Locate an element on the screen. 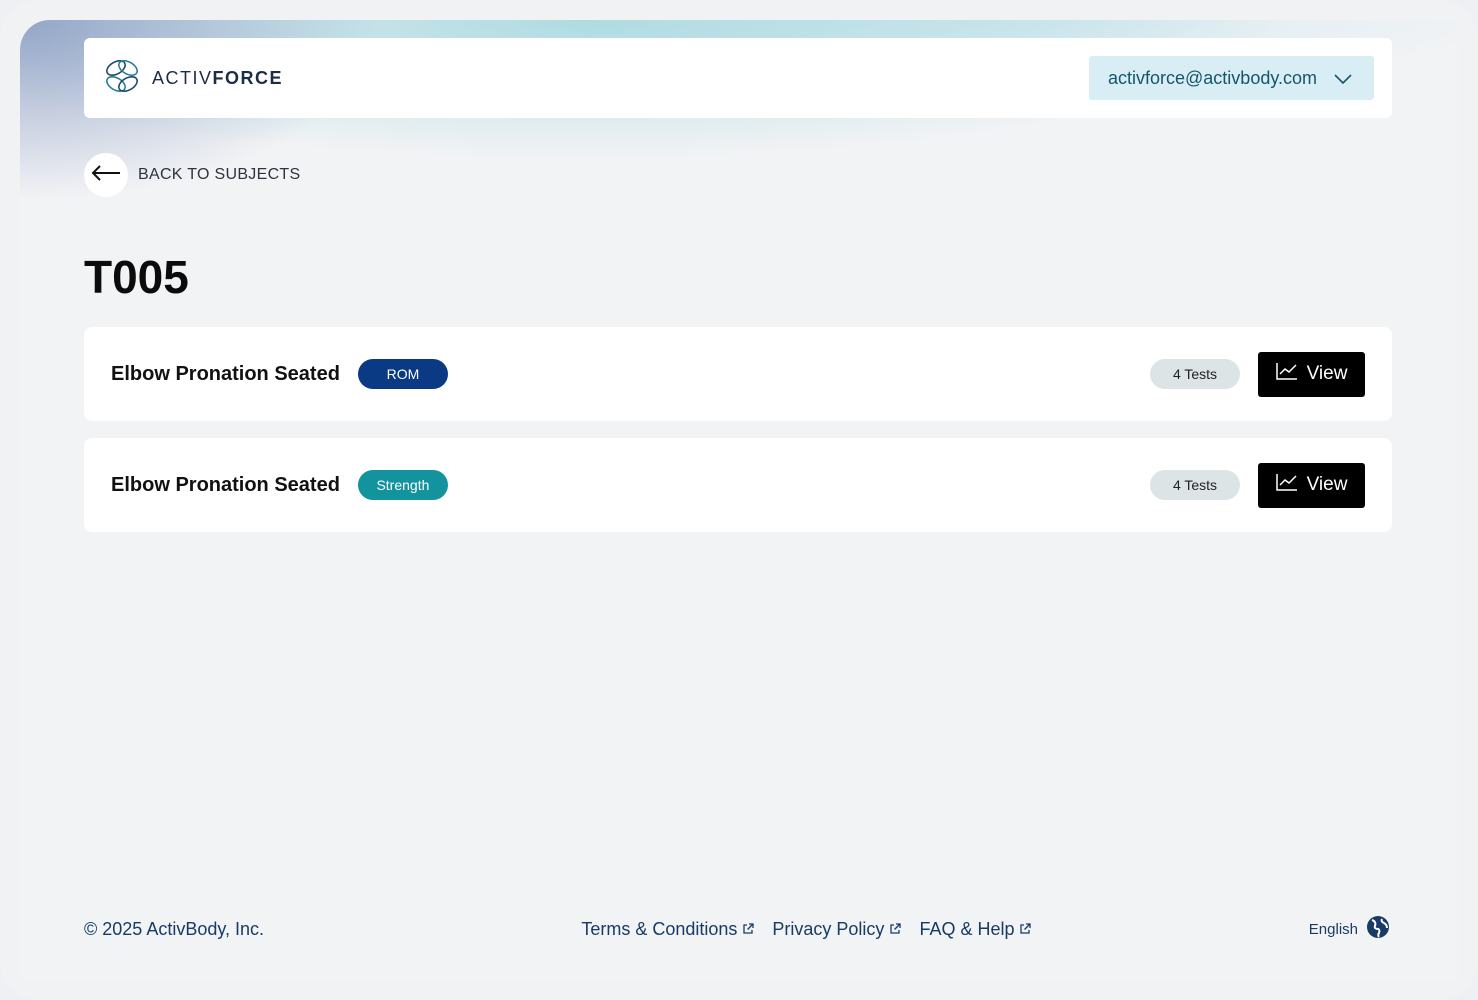 The height and width of the screenshot is (1000, 1478). arrow-left-icon is located at coordinates (106, 175).